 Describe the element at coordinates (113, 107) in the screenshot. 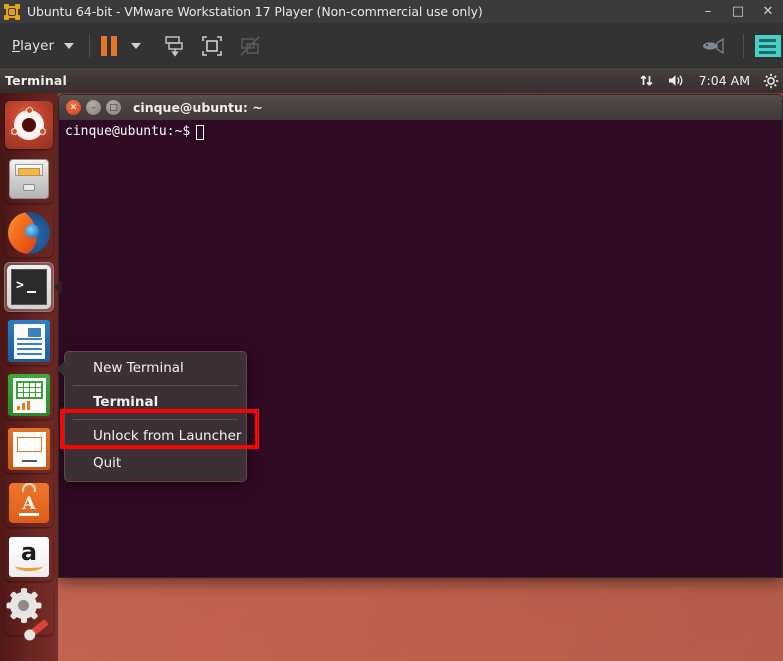

I see `terminal-maximize-button: □` at that location.